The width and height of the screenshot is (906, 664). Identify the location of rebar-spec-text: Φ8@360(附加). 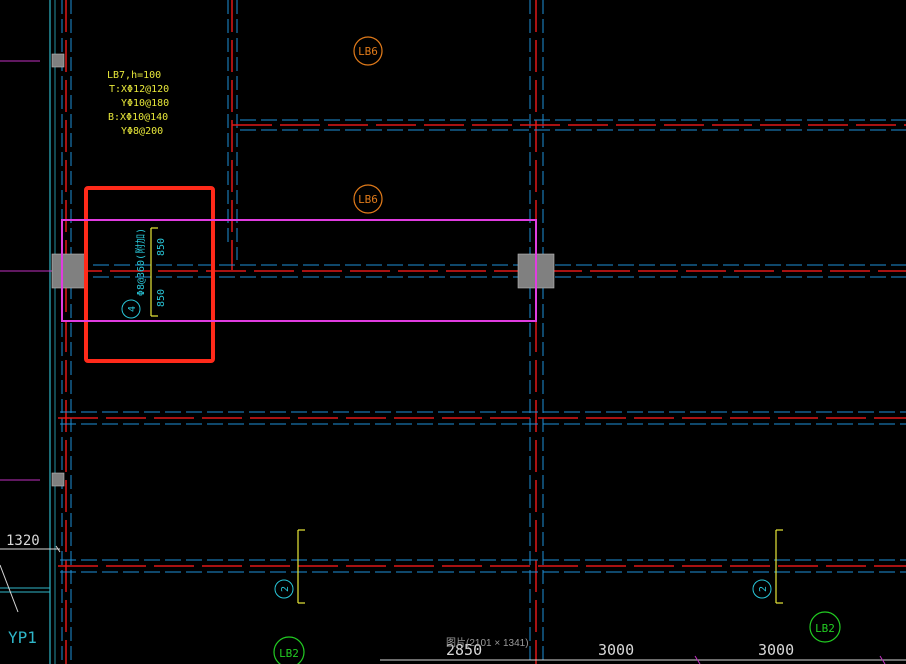
(140, 262).